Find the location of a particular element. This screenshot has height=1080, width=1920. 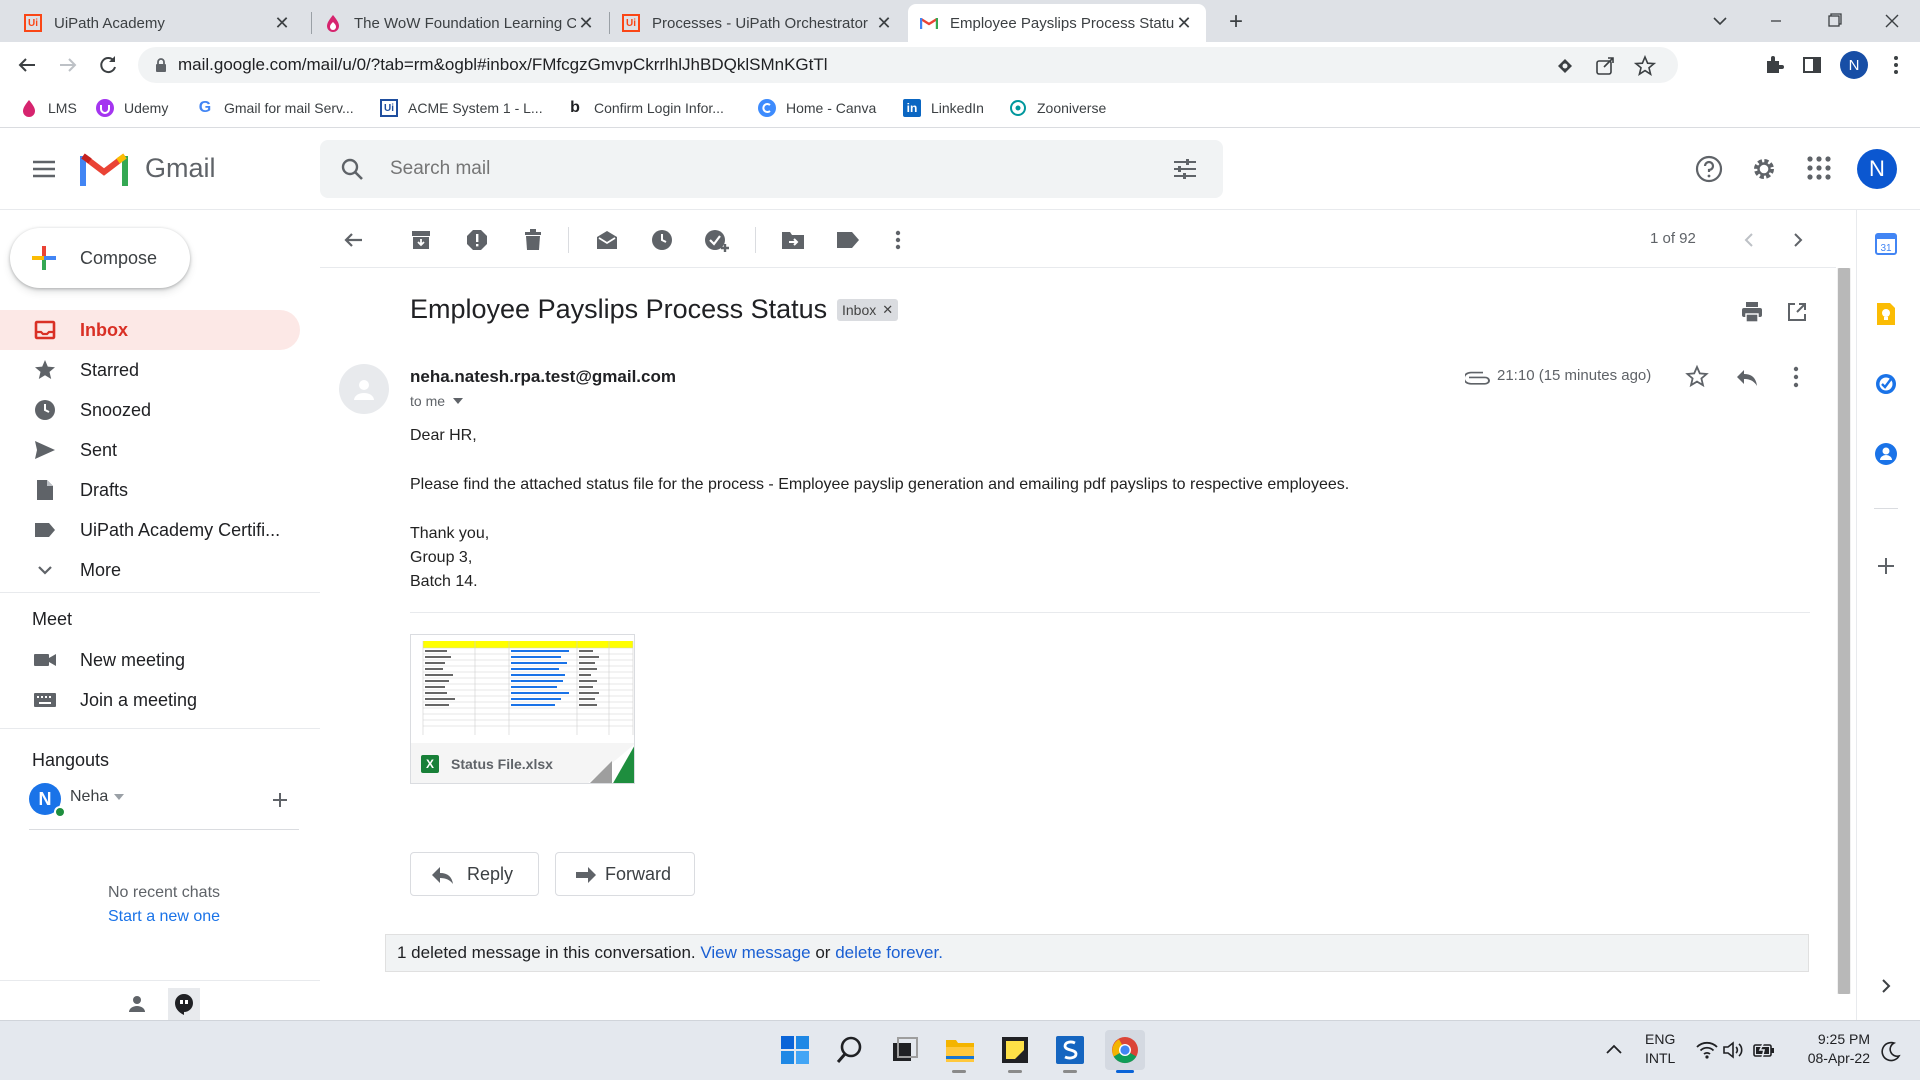

content-scrollbar-thumb is located at coordinates (1844, 631).